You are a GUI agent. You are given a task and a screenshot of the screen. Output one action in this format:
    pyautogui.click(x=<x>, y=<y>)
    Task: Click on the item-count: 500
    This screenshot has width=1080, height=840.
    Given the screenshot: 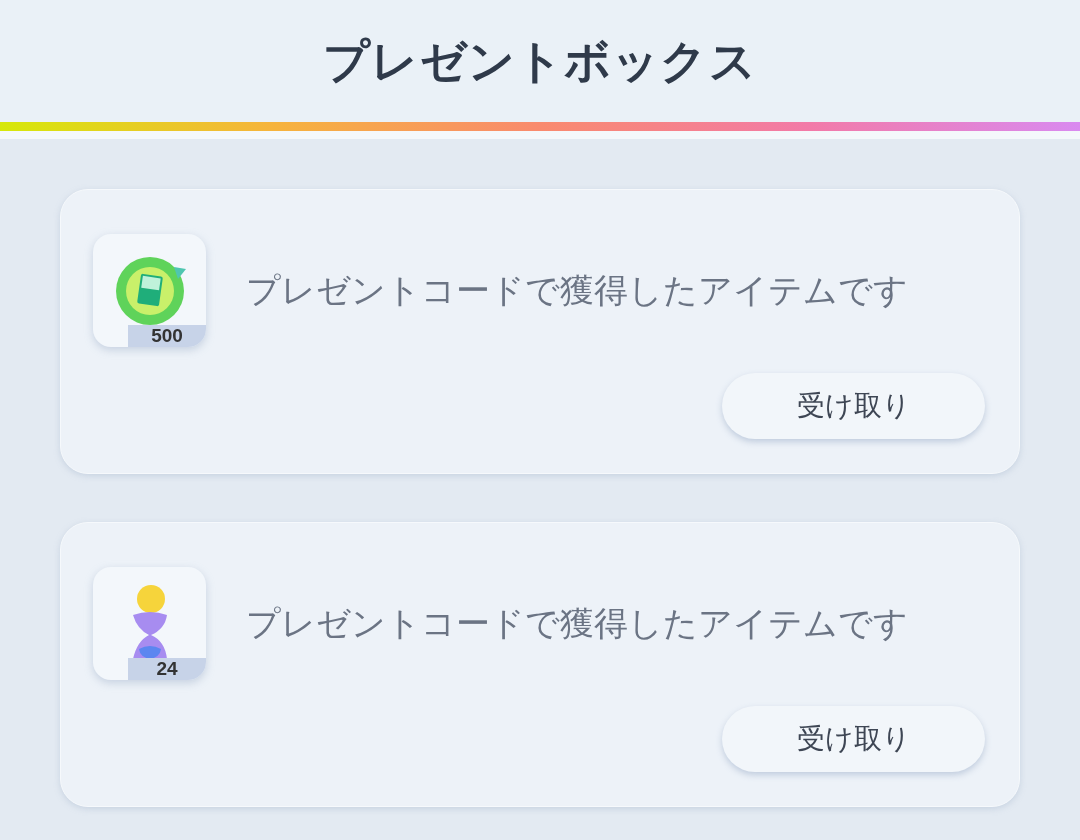 What is the action you would take?
    pyautogui.click(x=167, y=336)
    